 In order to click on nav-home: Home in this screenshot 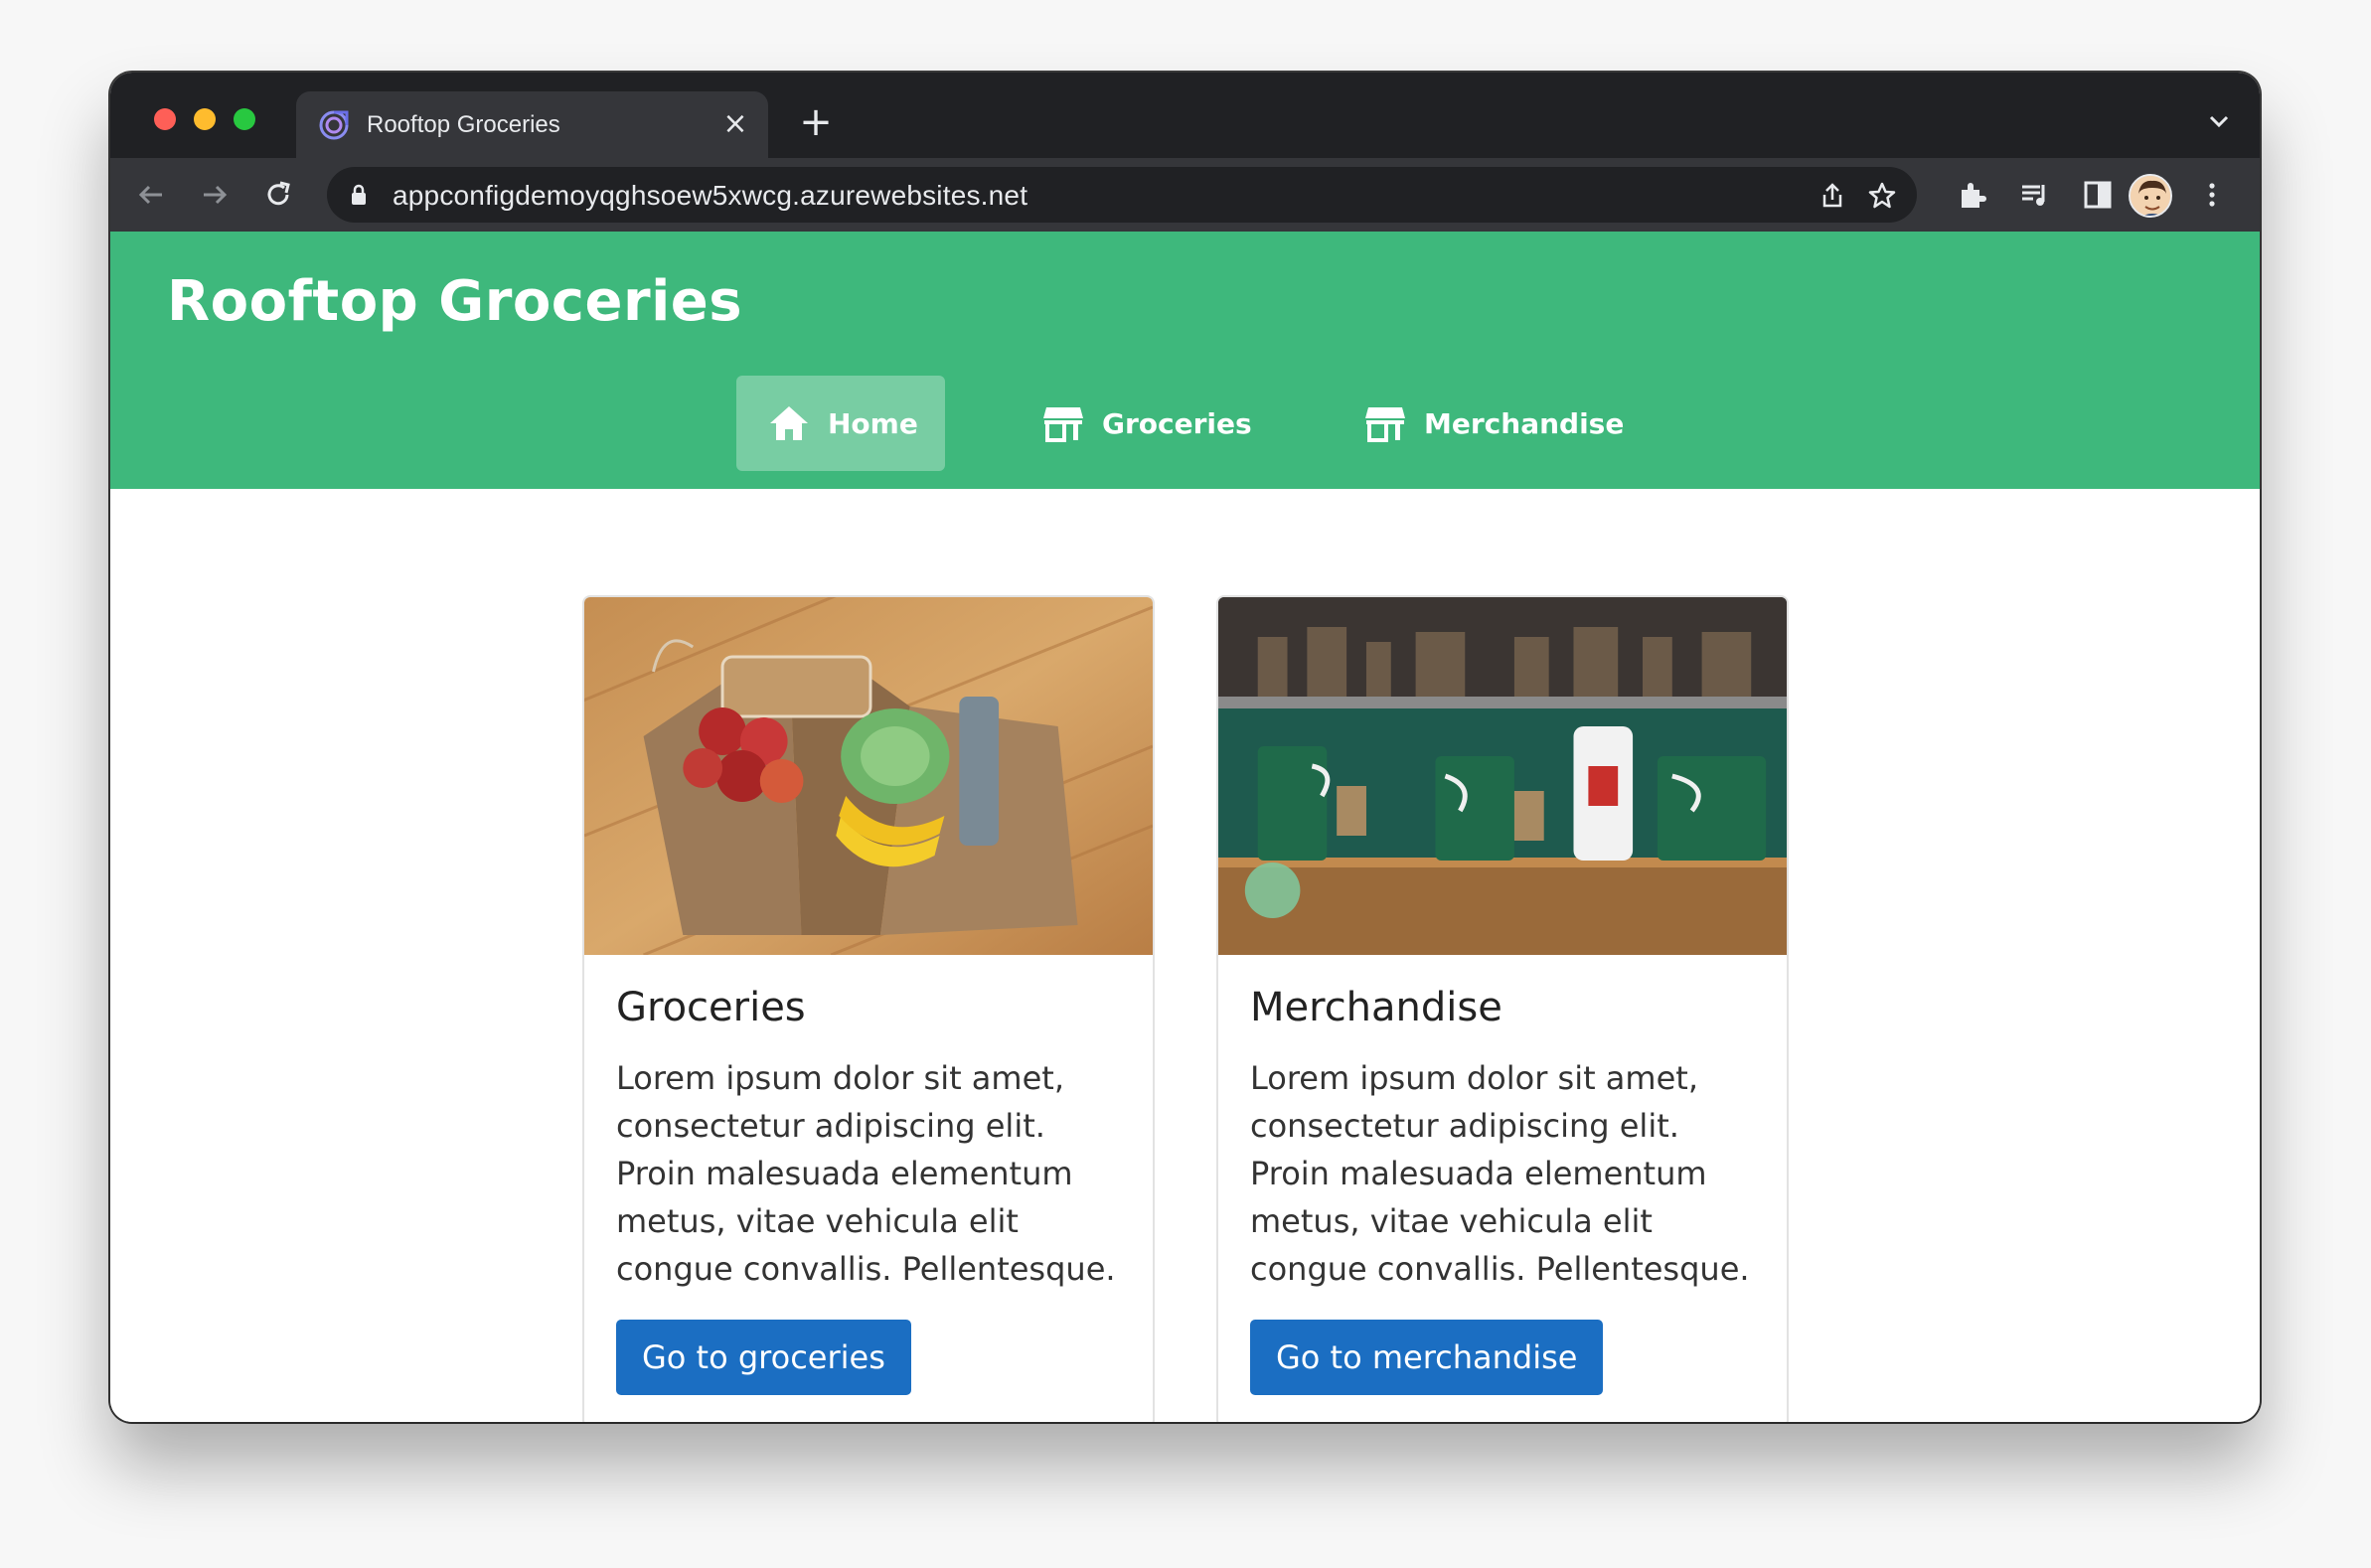, I will do `click(840, 423)`.